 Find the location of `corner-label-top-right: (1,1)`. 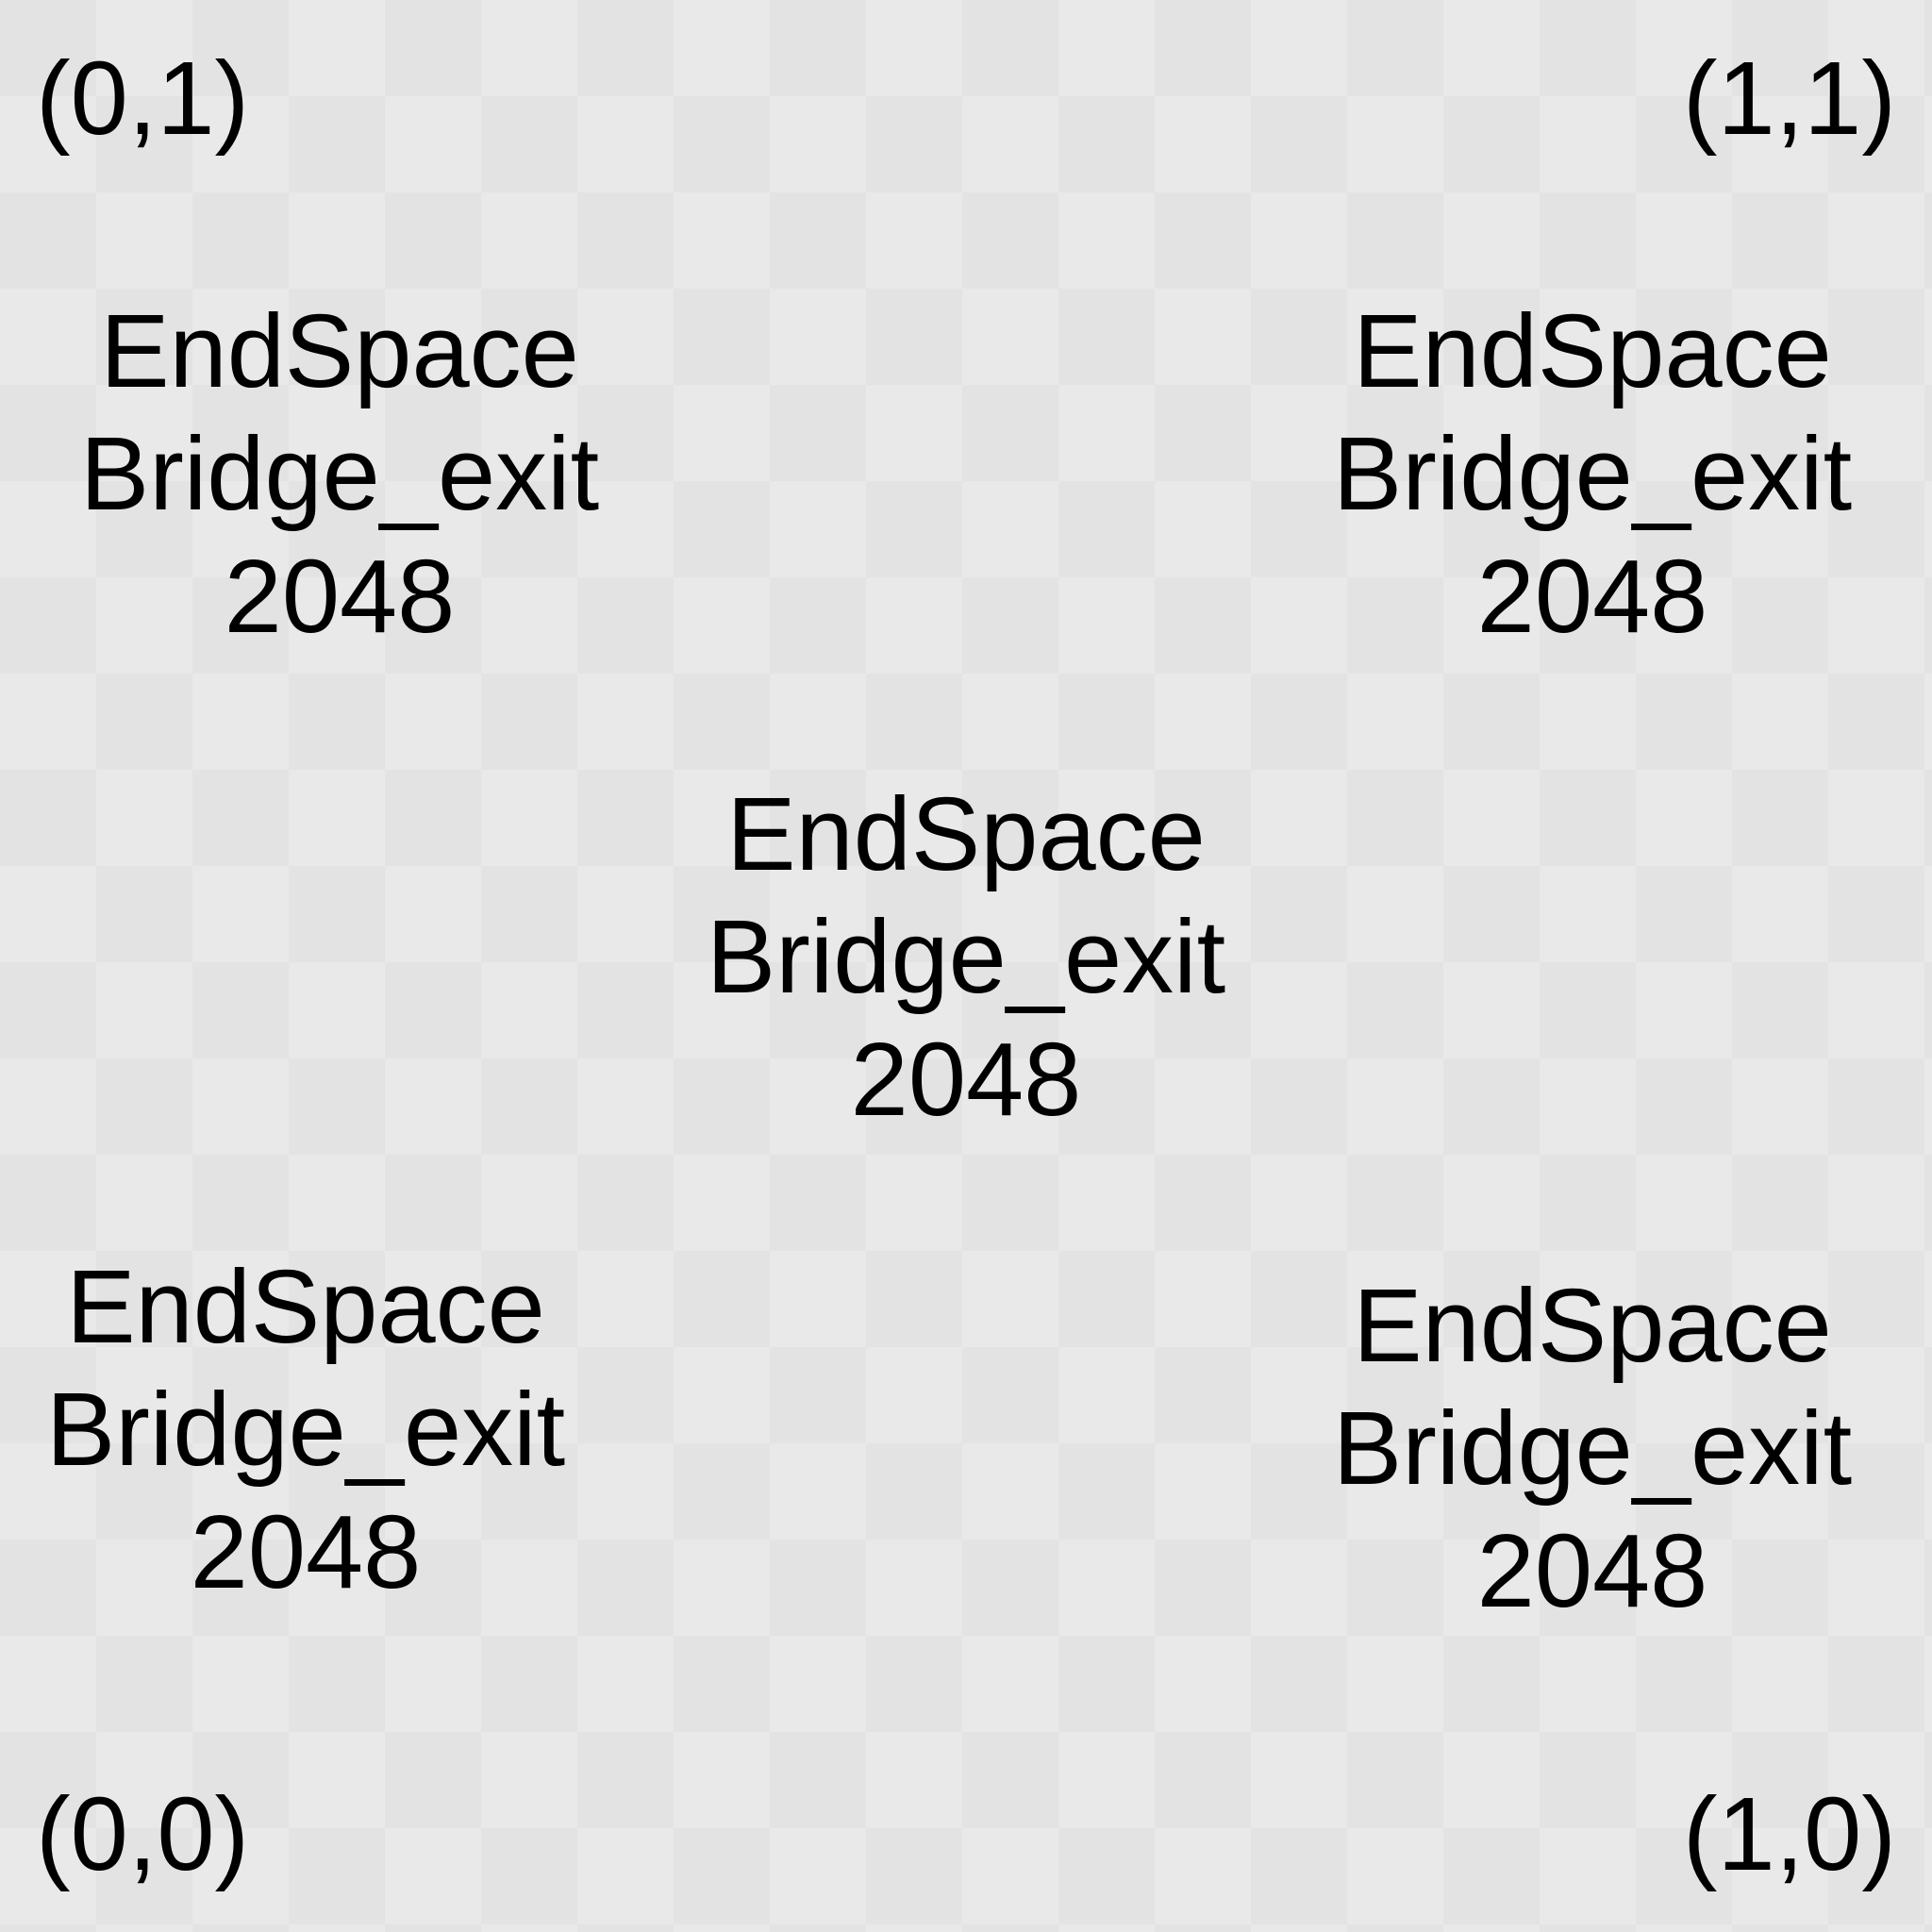

corner-label-top-right: (1,1) is located at coordinates (1789, 99).